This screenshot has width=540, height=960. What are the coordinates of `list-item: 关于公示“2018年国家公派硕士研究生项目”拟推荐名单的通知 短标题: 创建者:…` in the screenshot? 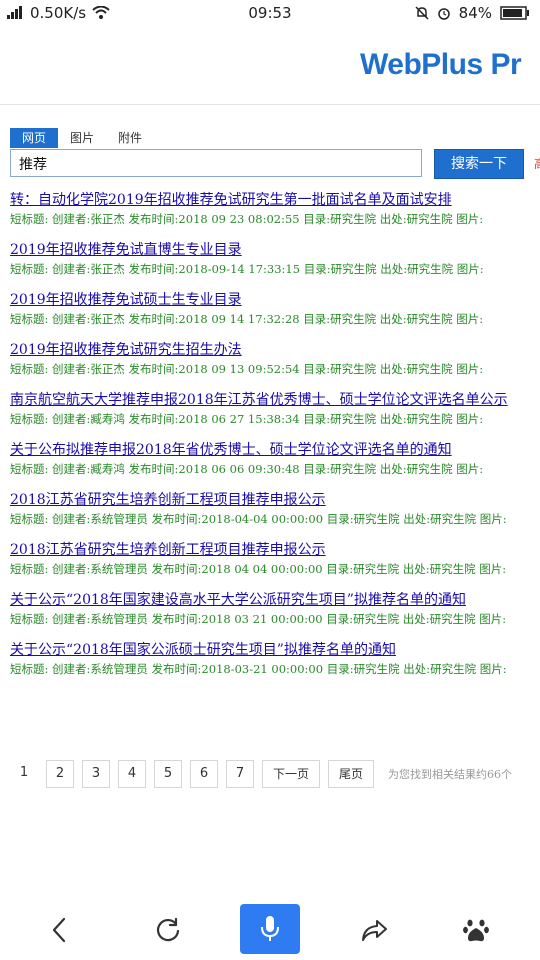 It's located at (275, 659).